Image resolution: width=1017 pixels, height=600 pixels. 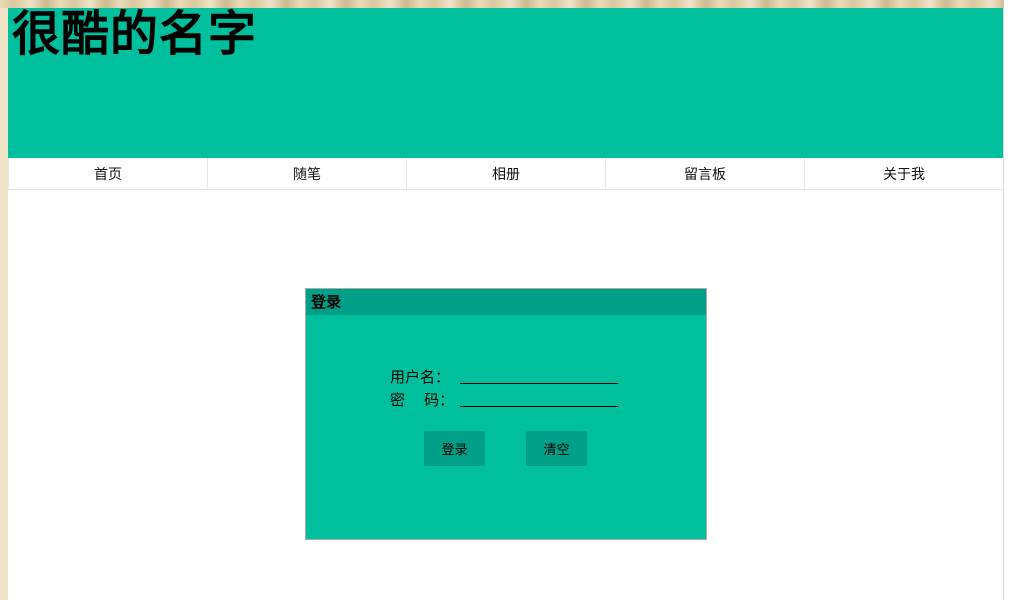 What do you see at coordinates (422, 399) in the screenshot?
I see `password-label: 密 码：` at bounding box center [422, 399].